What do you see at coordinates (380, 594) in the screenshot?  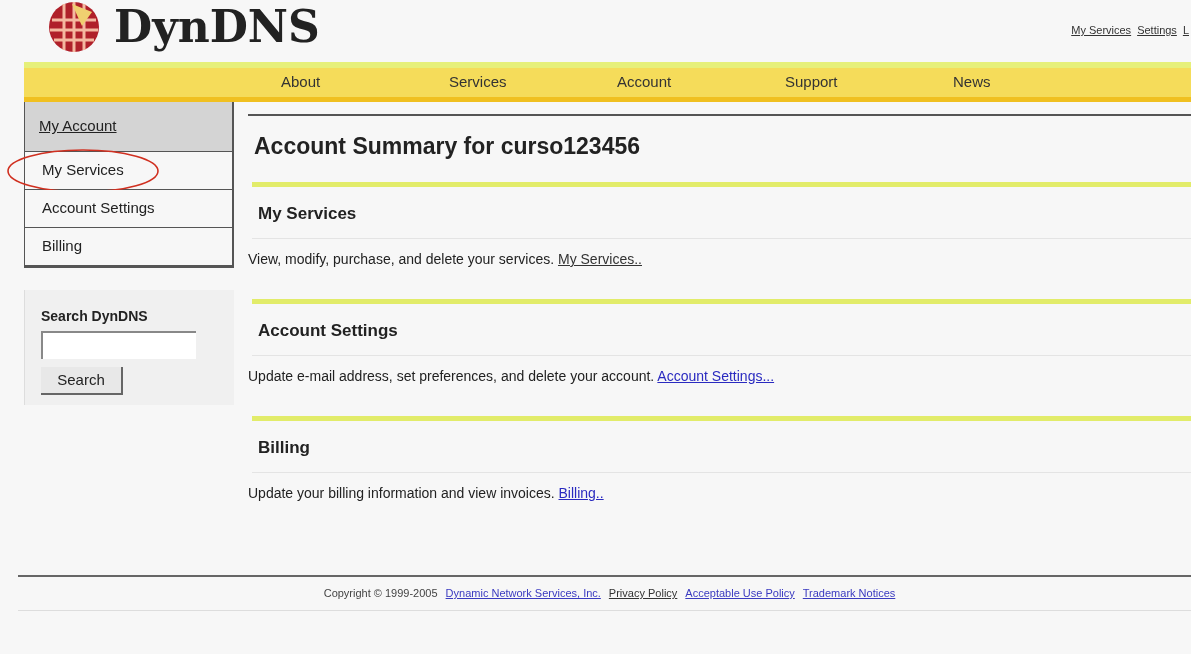 I see `copyright-text: Copyright © 1999-2005` at bounding box center [380, 594].